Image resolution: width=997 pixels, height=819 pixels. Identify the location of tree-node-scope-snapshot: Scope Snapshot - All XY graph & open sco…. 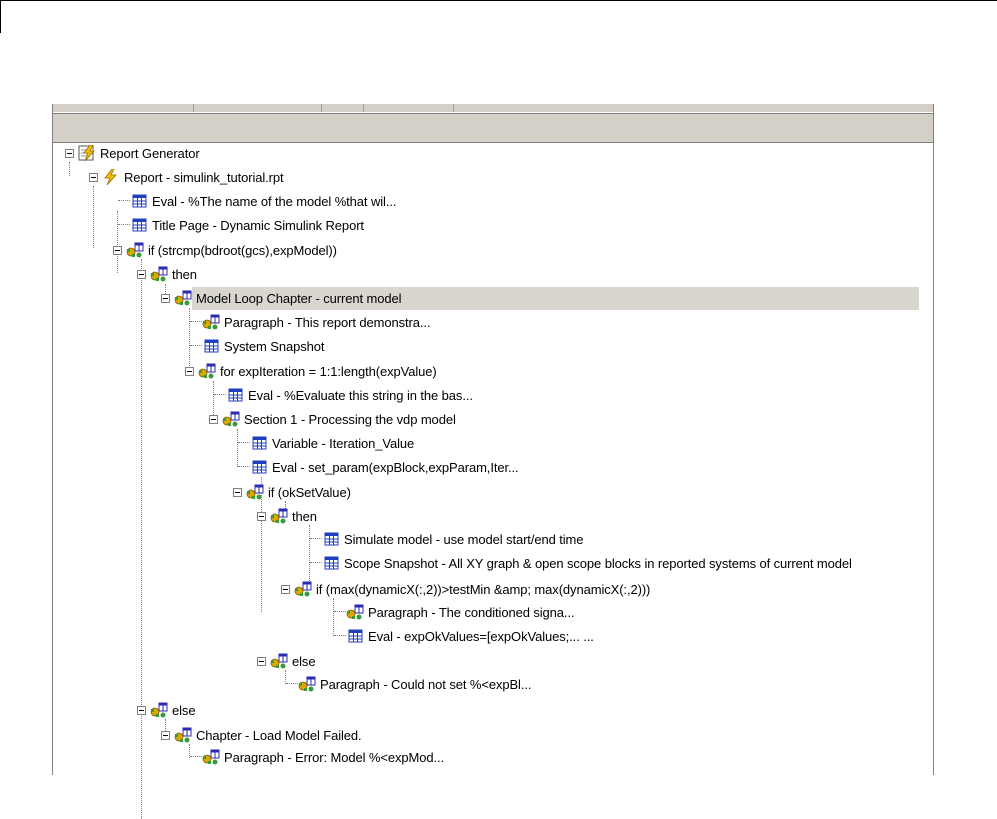
(588, 563).